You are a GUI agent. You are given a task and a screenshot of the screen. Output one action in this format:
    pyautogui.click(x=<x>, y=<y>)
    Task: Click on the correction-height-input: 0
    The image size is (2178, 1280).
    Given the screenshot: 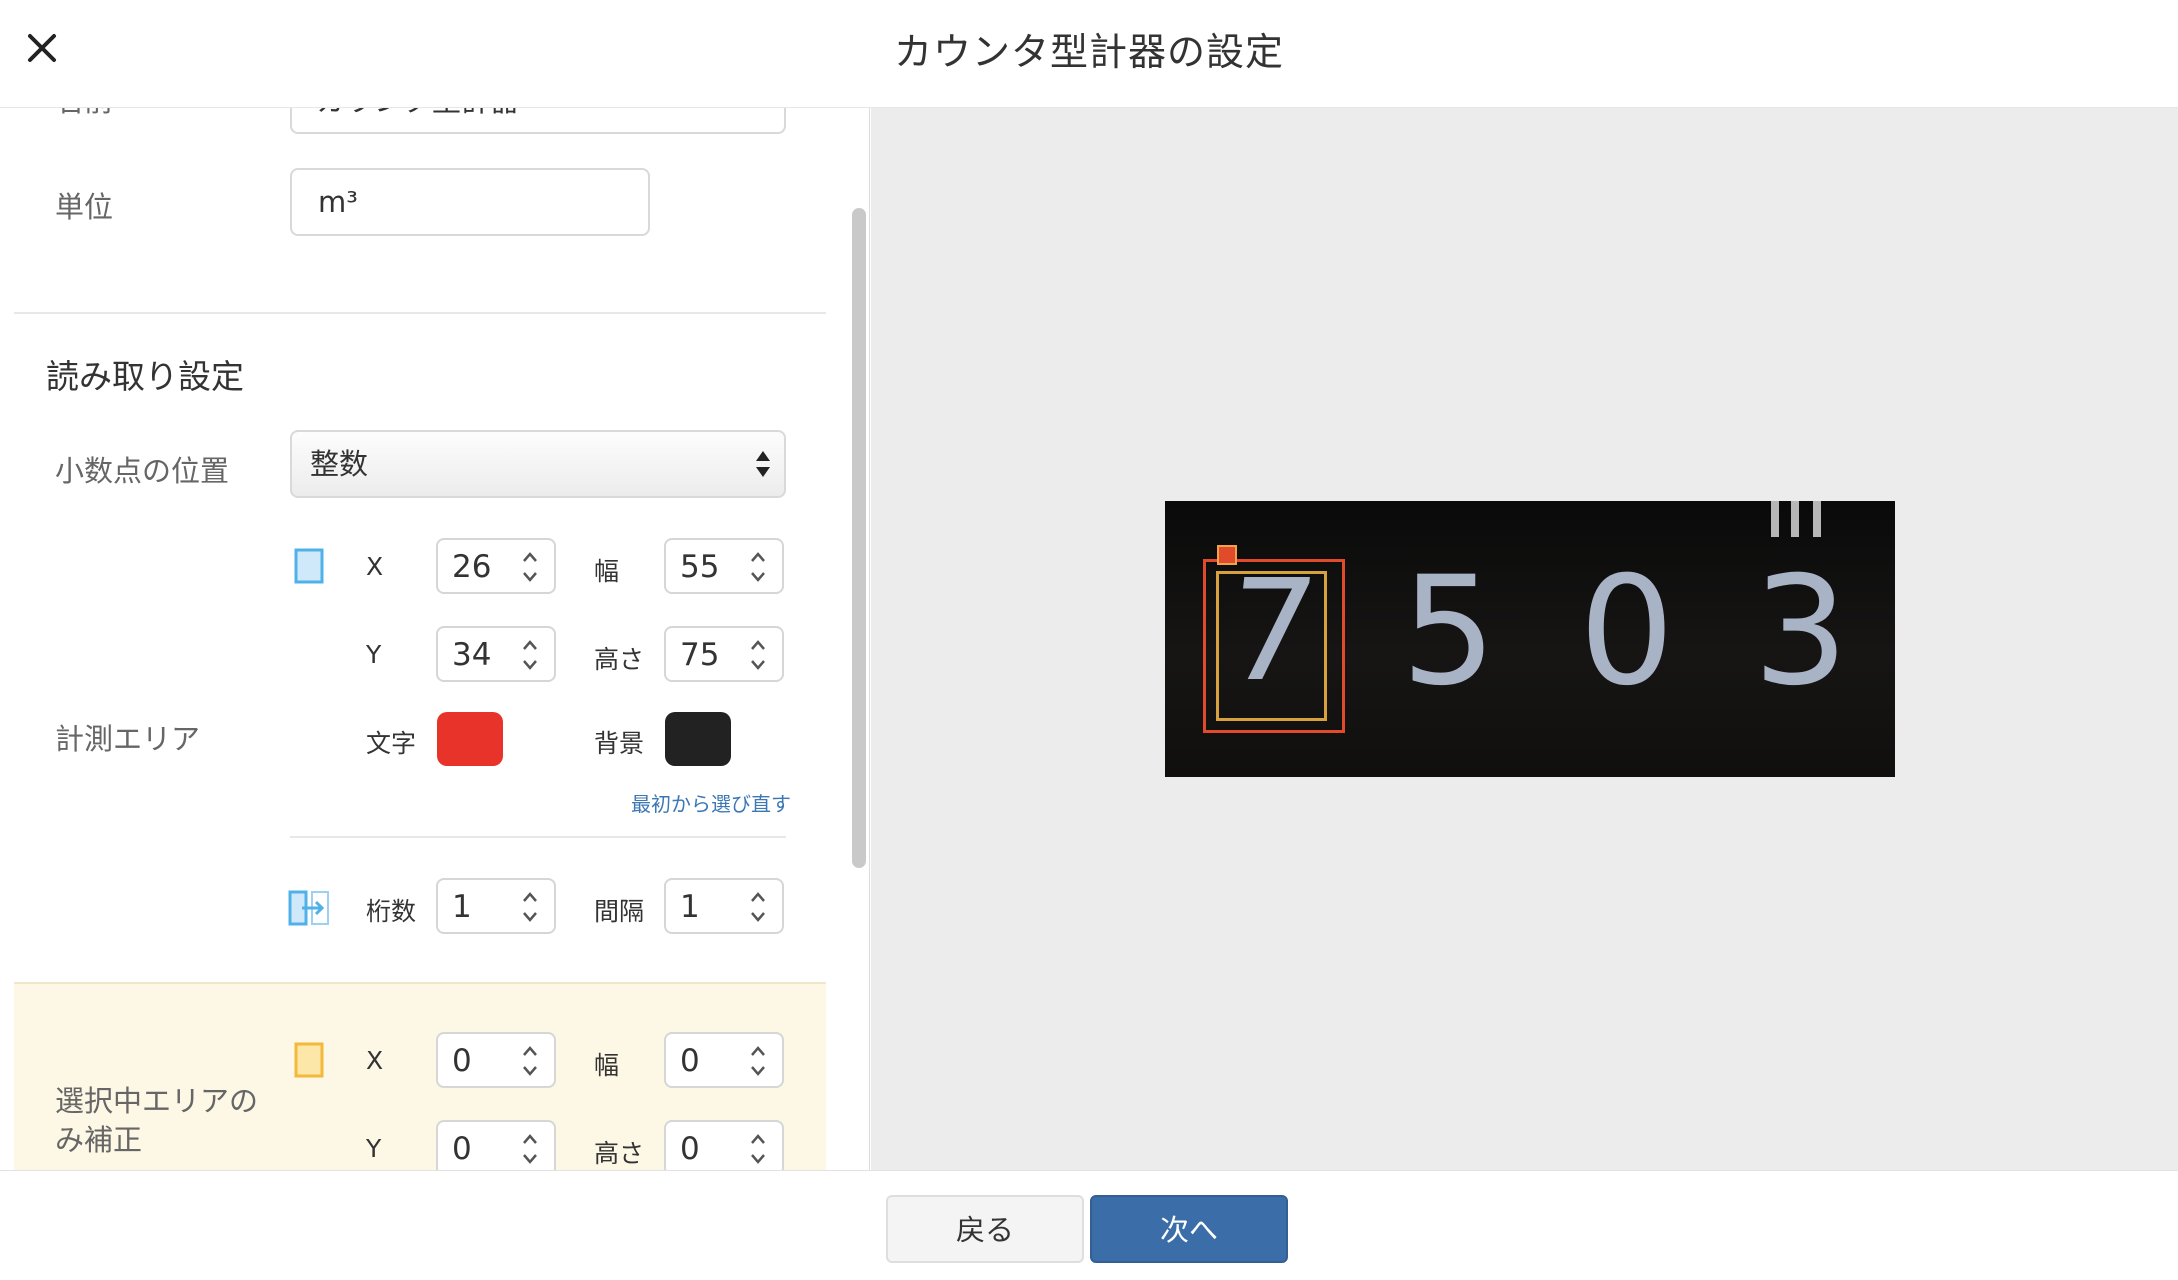 What is the action you would take?
    pyautogui.click(x=724, y=1145)
    